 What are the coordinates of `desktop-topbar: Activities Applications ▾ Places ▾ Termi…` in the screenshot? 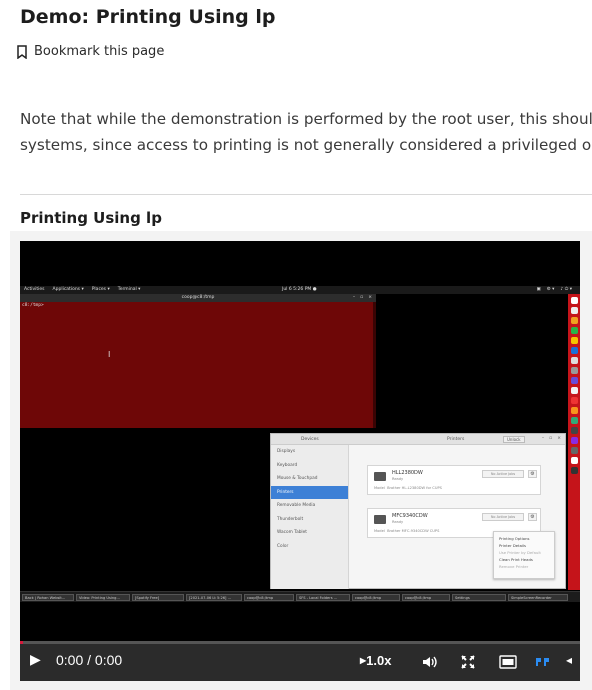 It's located at (300, 290).